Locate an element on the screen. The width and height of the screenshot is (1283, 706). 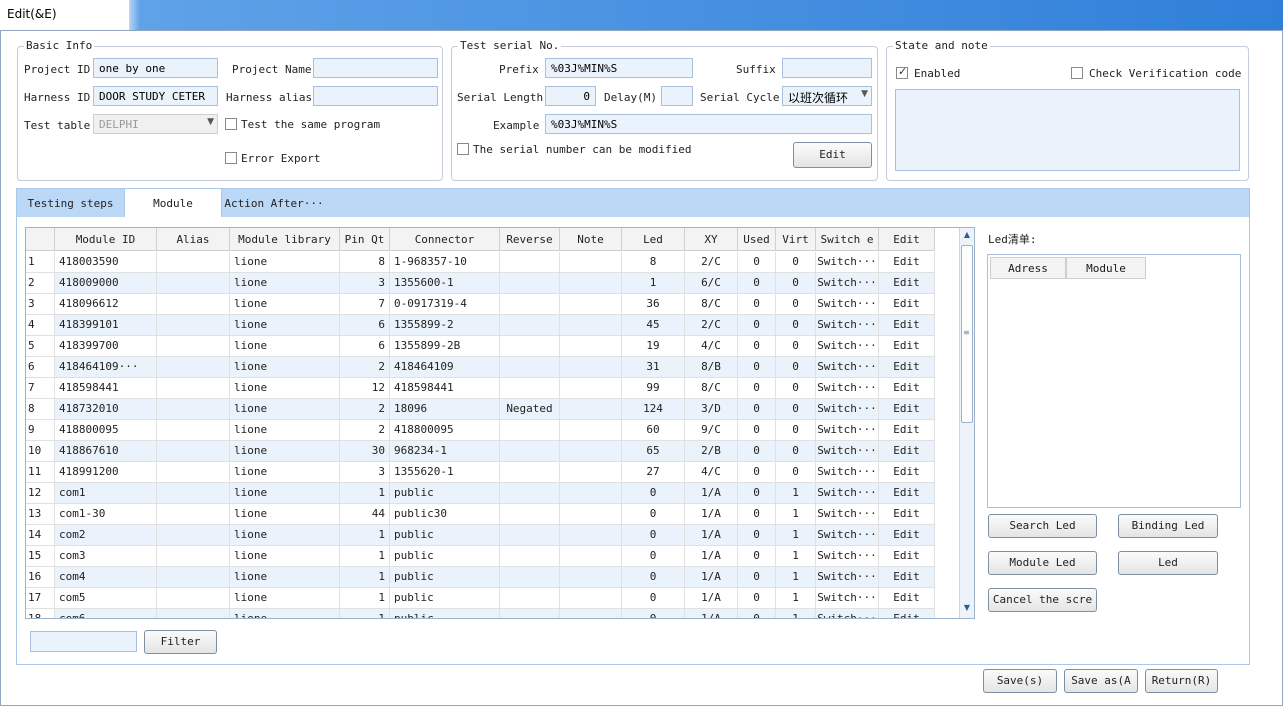
harness-id-input: DOOR STUDY CETER is located at coordinates (155, 96).